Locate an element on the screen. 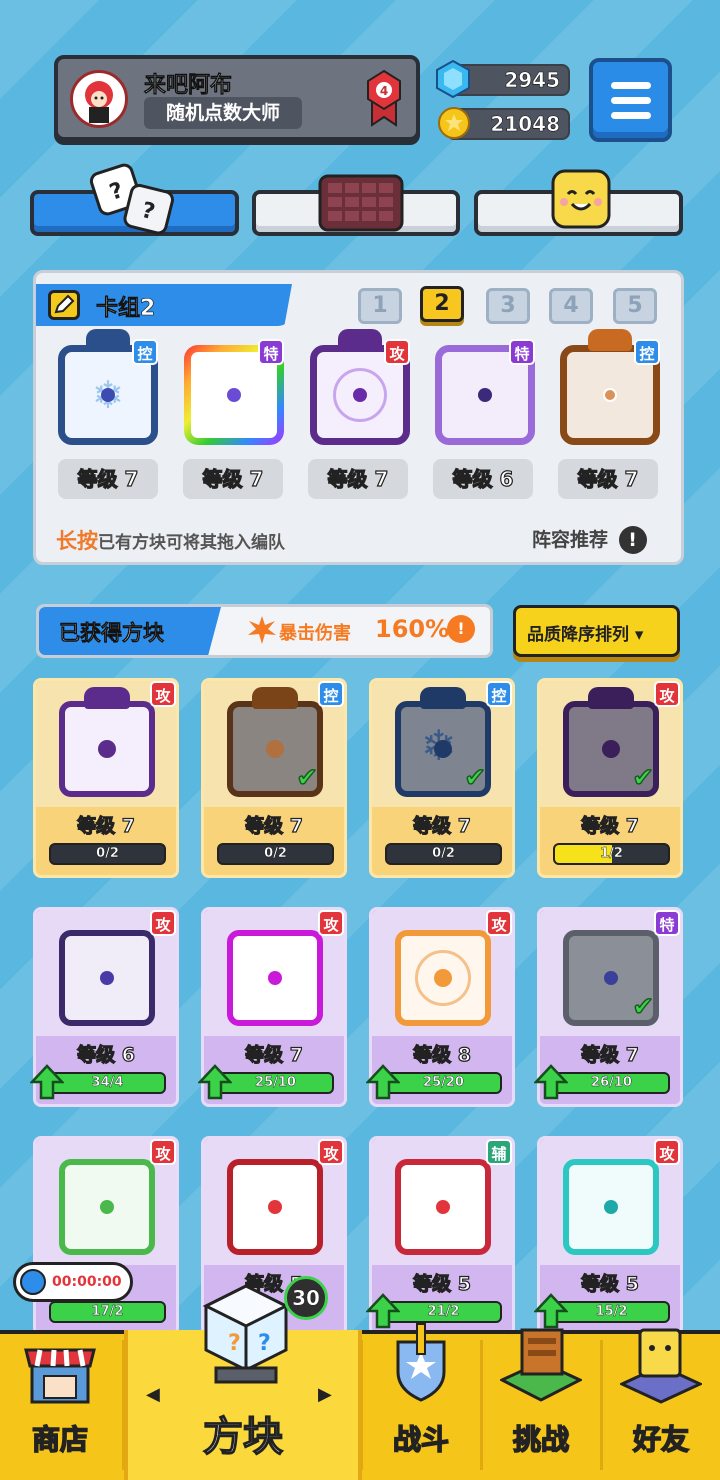 This screenshot has width=720, height=1480. deck-page-tab-4: 4 is located at coordinates (571, 306).